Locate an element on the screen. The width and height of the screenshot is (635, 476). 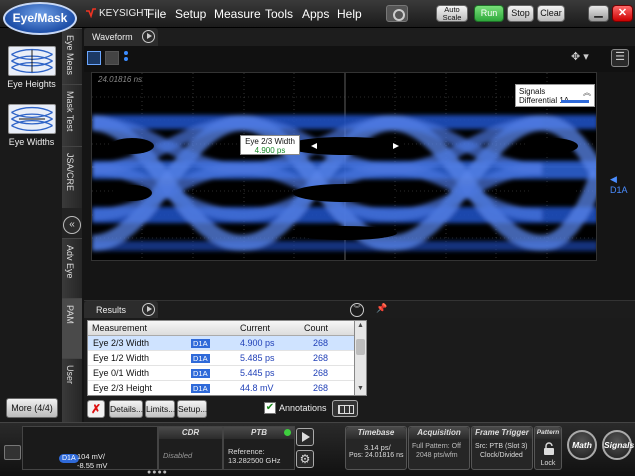
measurement-annotation-name: Eye 2/3 Width is located at coordinates (270, 141).